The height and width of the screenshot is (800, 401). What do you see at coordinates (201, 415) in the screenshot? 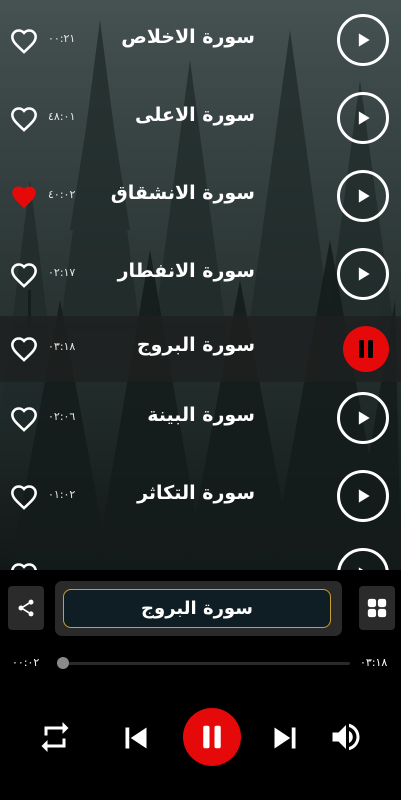
I see `track-title: سورة البينة` at bounding box center [201, 415].